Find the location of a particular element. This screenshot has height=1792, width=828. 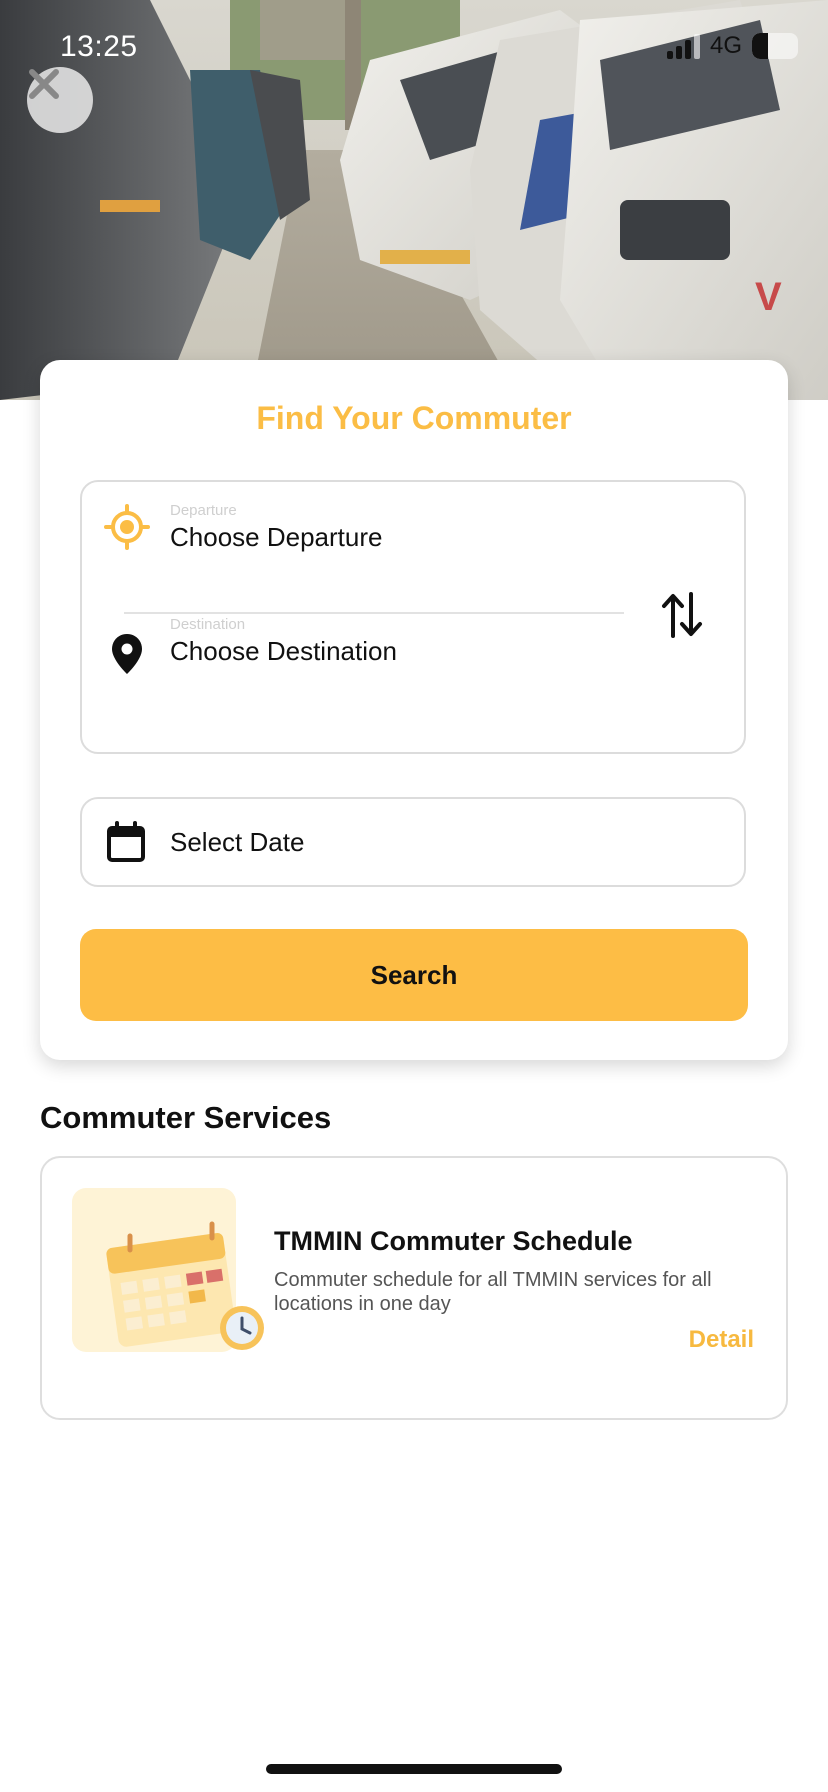

status-icons: 4G is located at coordinates (732, 46).